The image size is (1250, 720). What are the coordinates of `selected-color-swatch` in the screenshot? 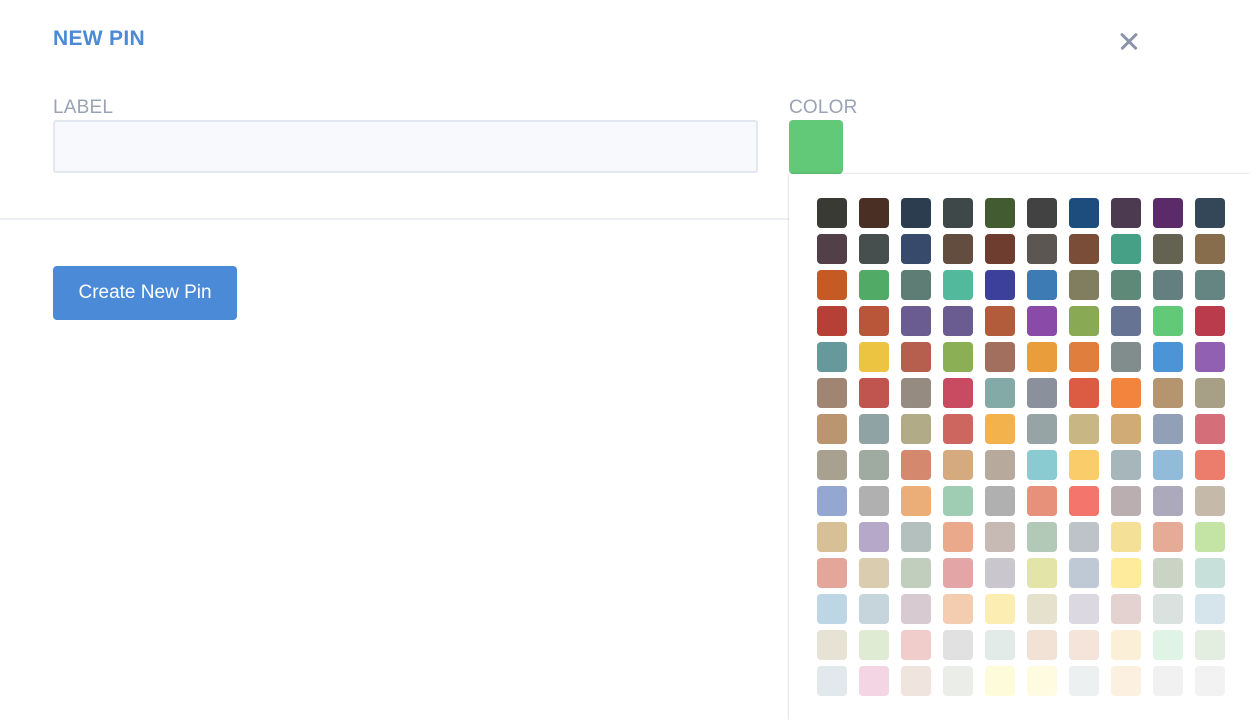 It's located at (816, 147).